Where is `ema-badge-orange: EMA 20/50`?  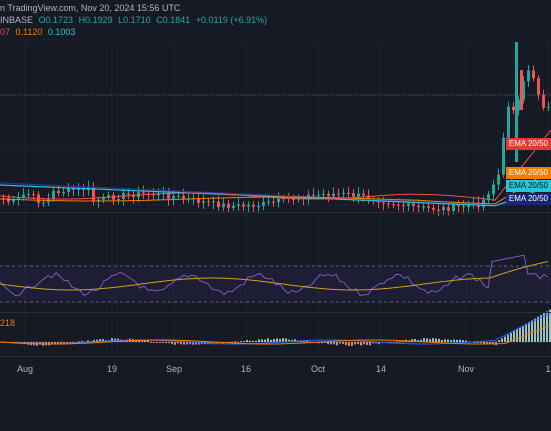 ema-badge-orange: EMA 20/50 is located at coordinates (528, 173).